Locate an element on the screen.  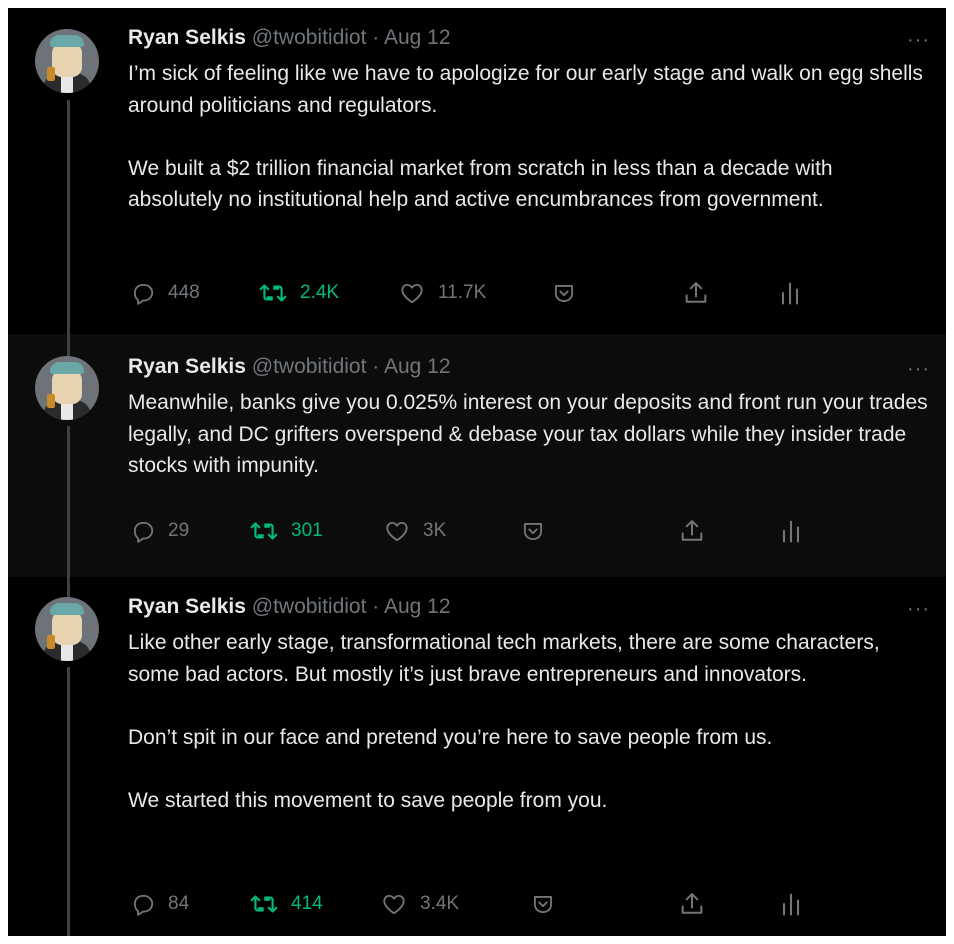
like-count: 11.7K is located at coordinates (462, 292).